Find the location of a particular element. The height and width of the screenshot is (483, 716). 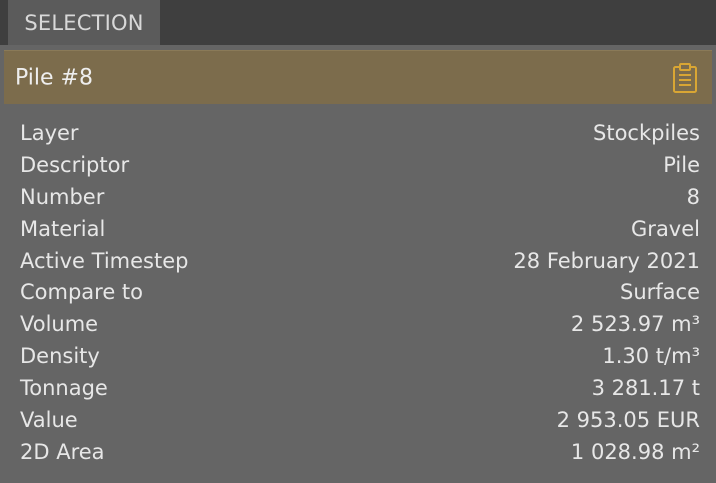

tab-selection: SELECTION is located at coordinates (84, 22).